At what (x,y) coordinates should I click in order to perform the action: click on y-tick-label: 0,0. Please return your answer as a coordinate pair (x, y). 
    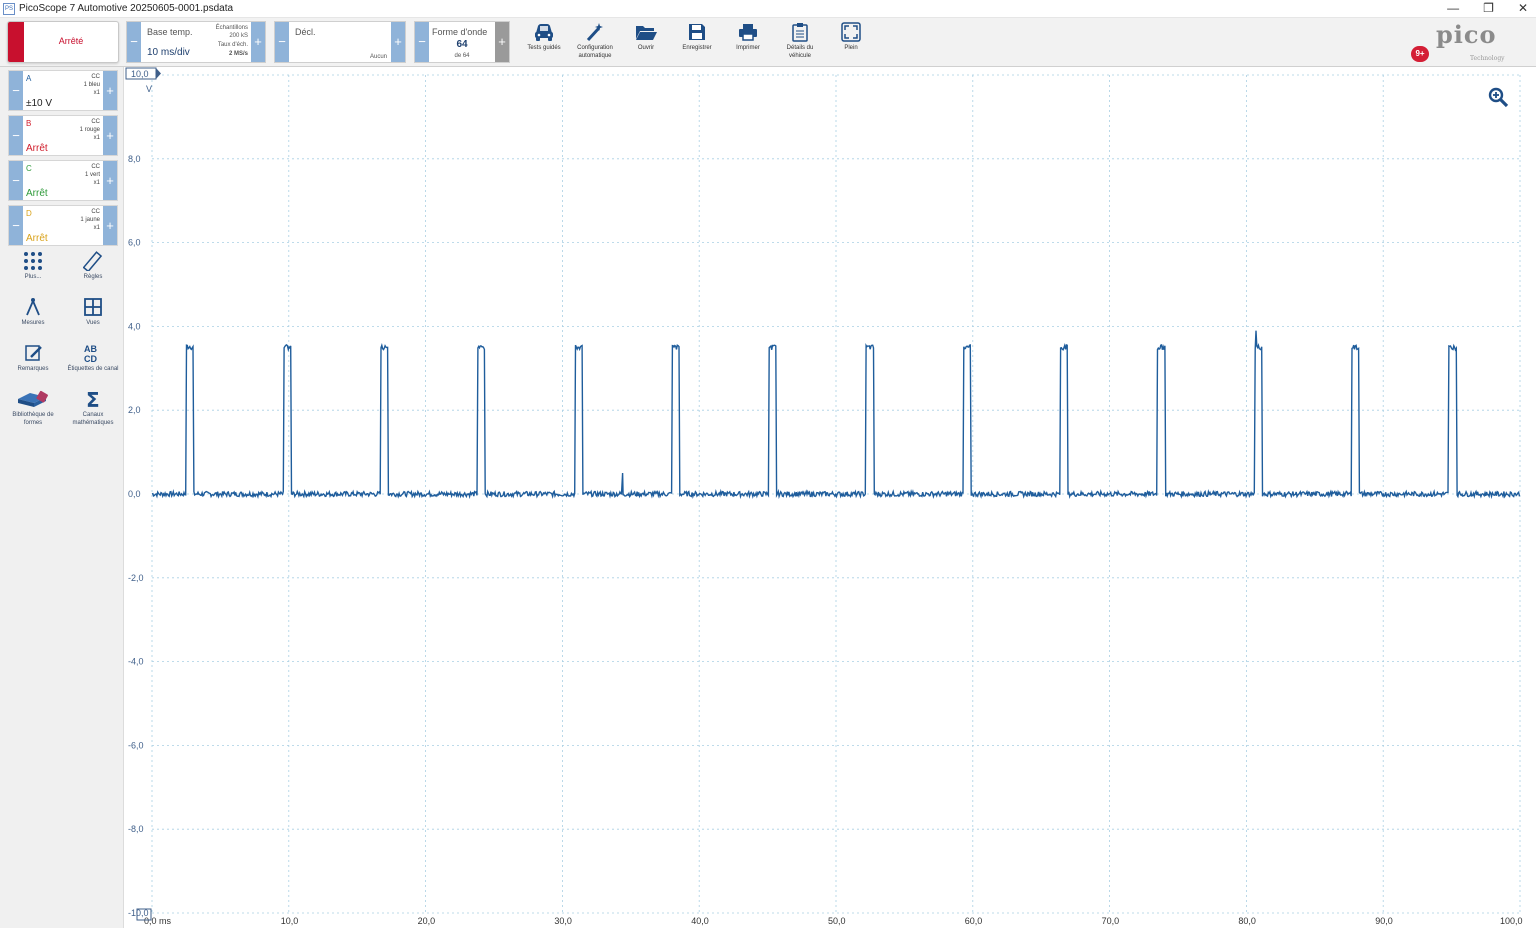
    Looking at the image, I should click on (134, 494).